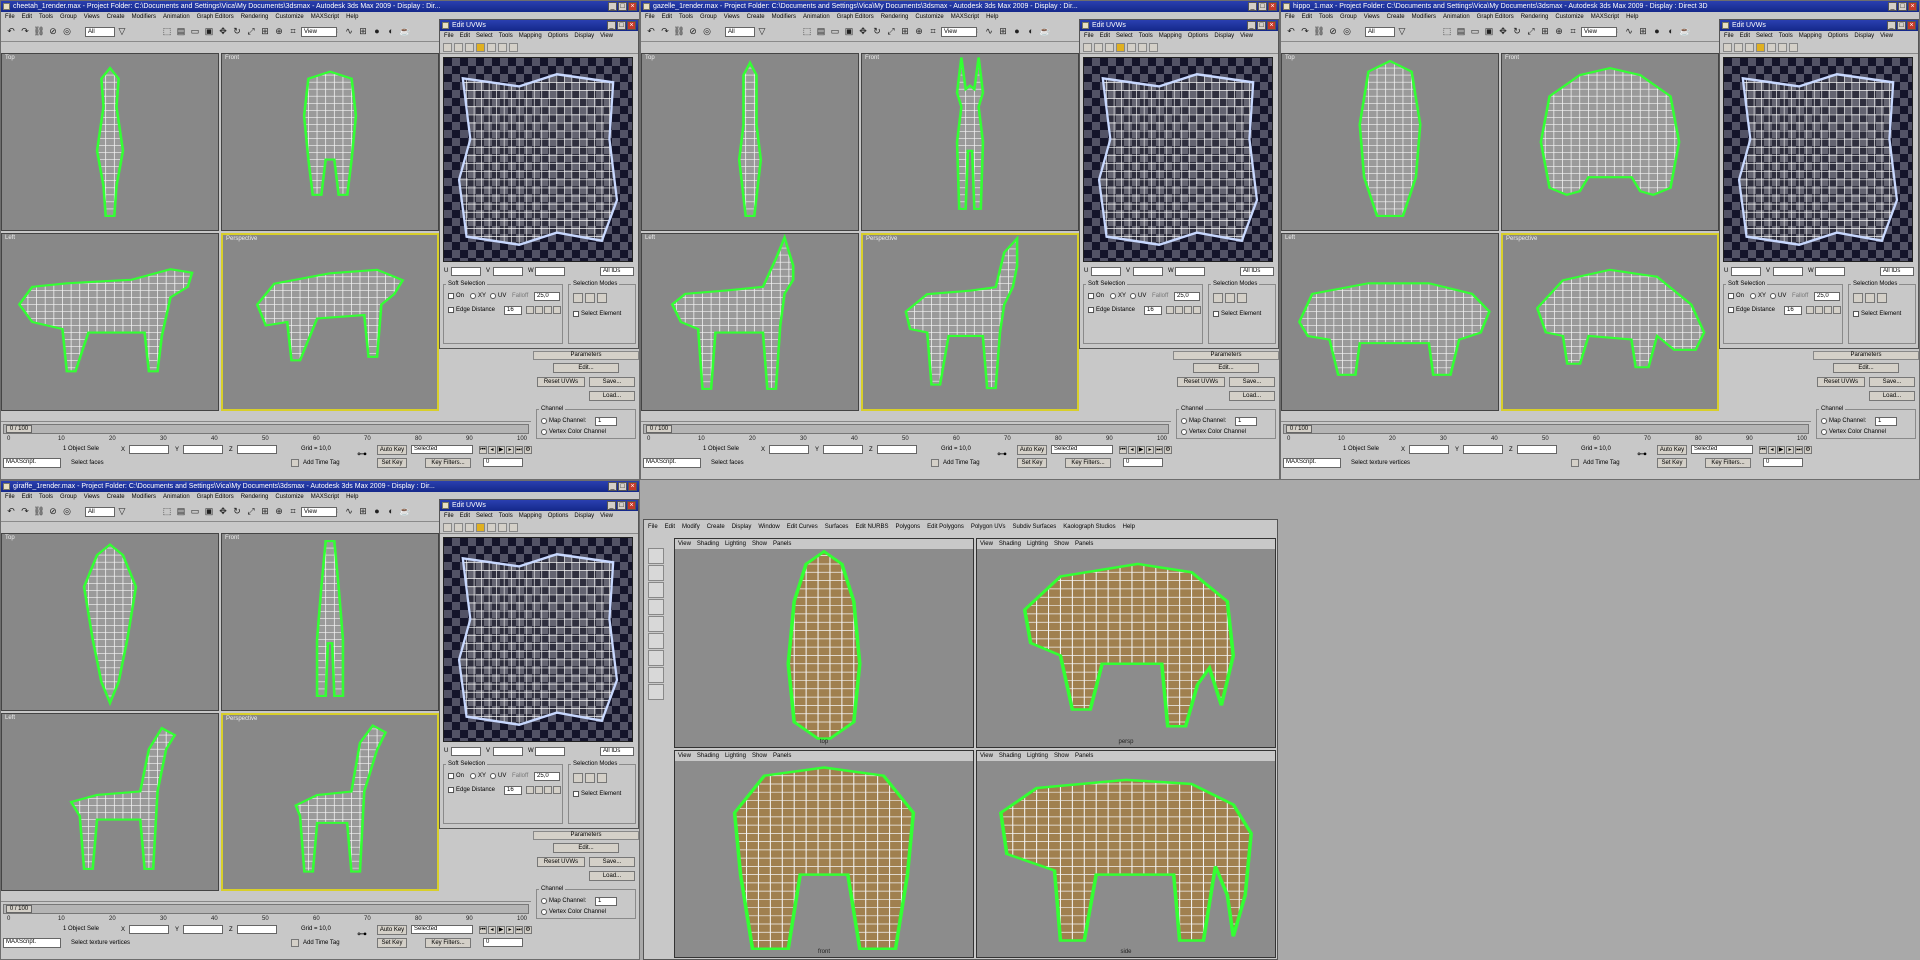 This screenshot has width=1920, height=960. I want to click on maya-menu-subdiv-surfaces: Subdiv Surfaces, so click(1035, 527).